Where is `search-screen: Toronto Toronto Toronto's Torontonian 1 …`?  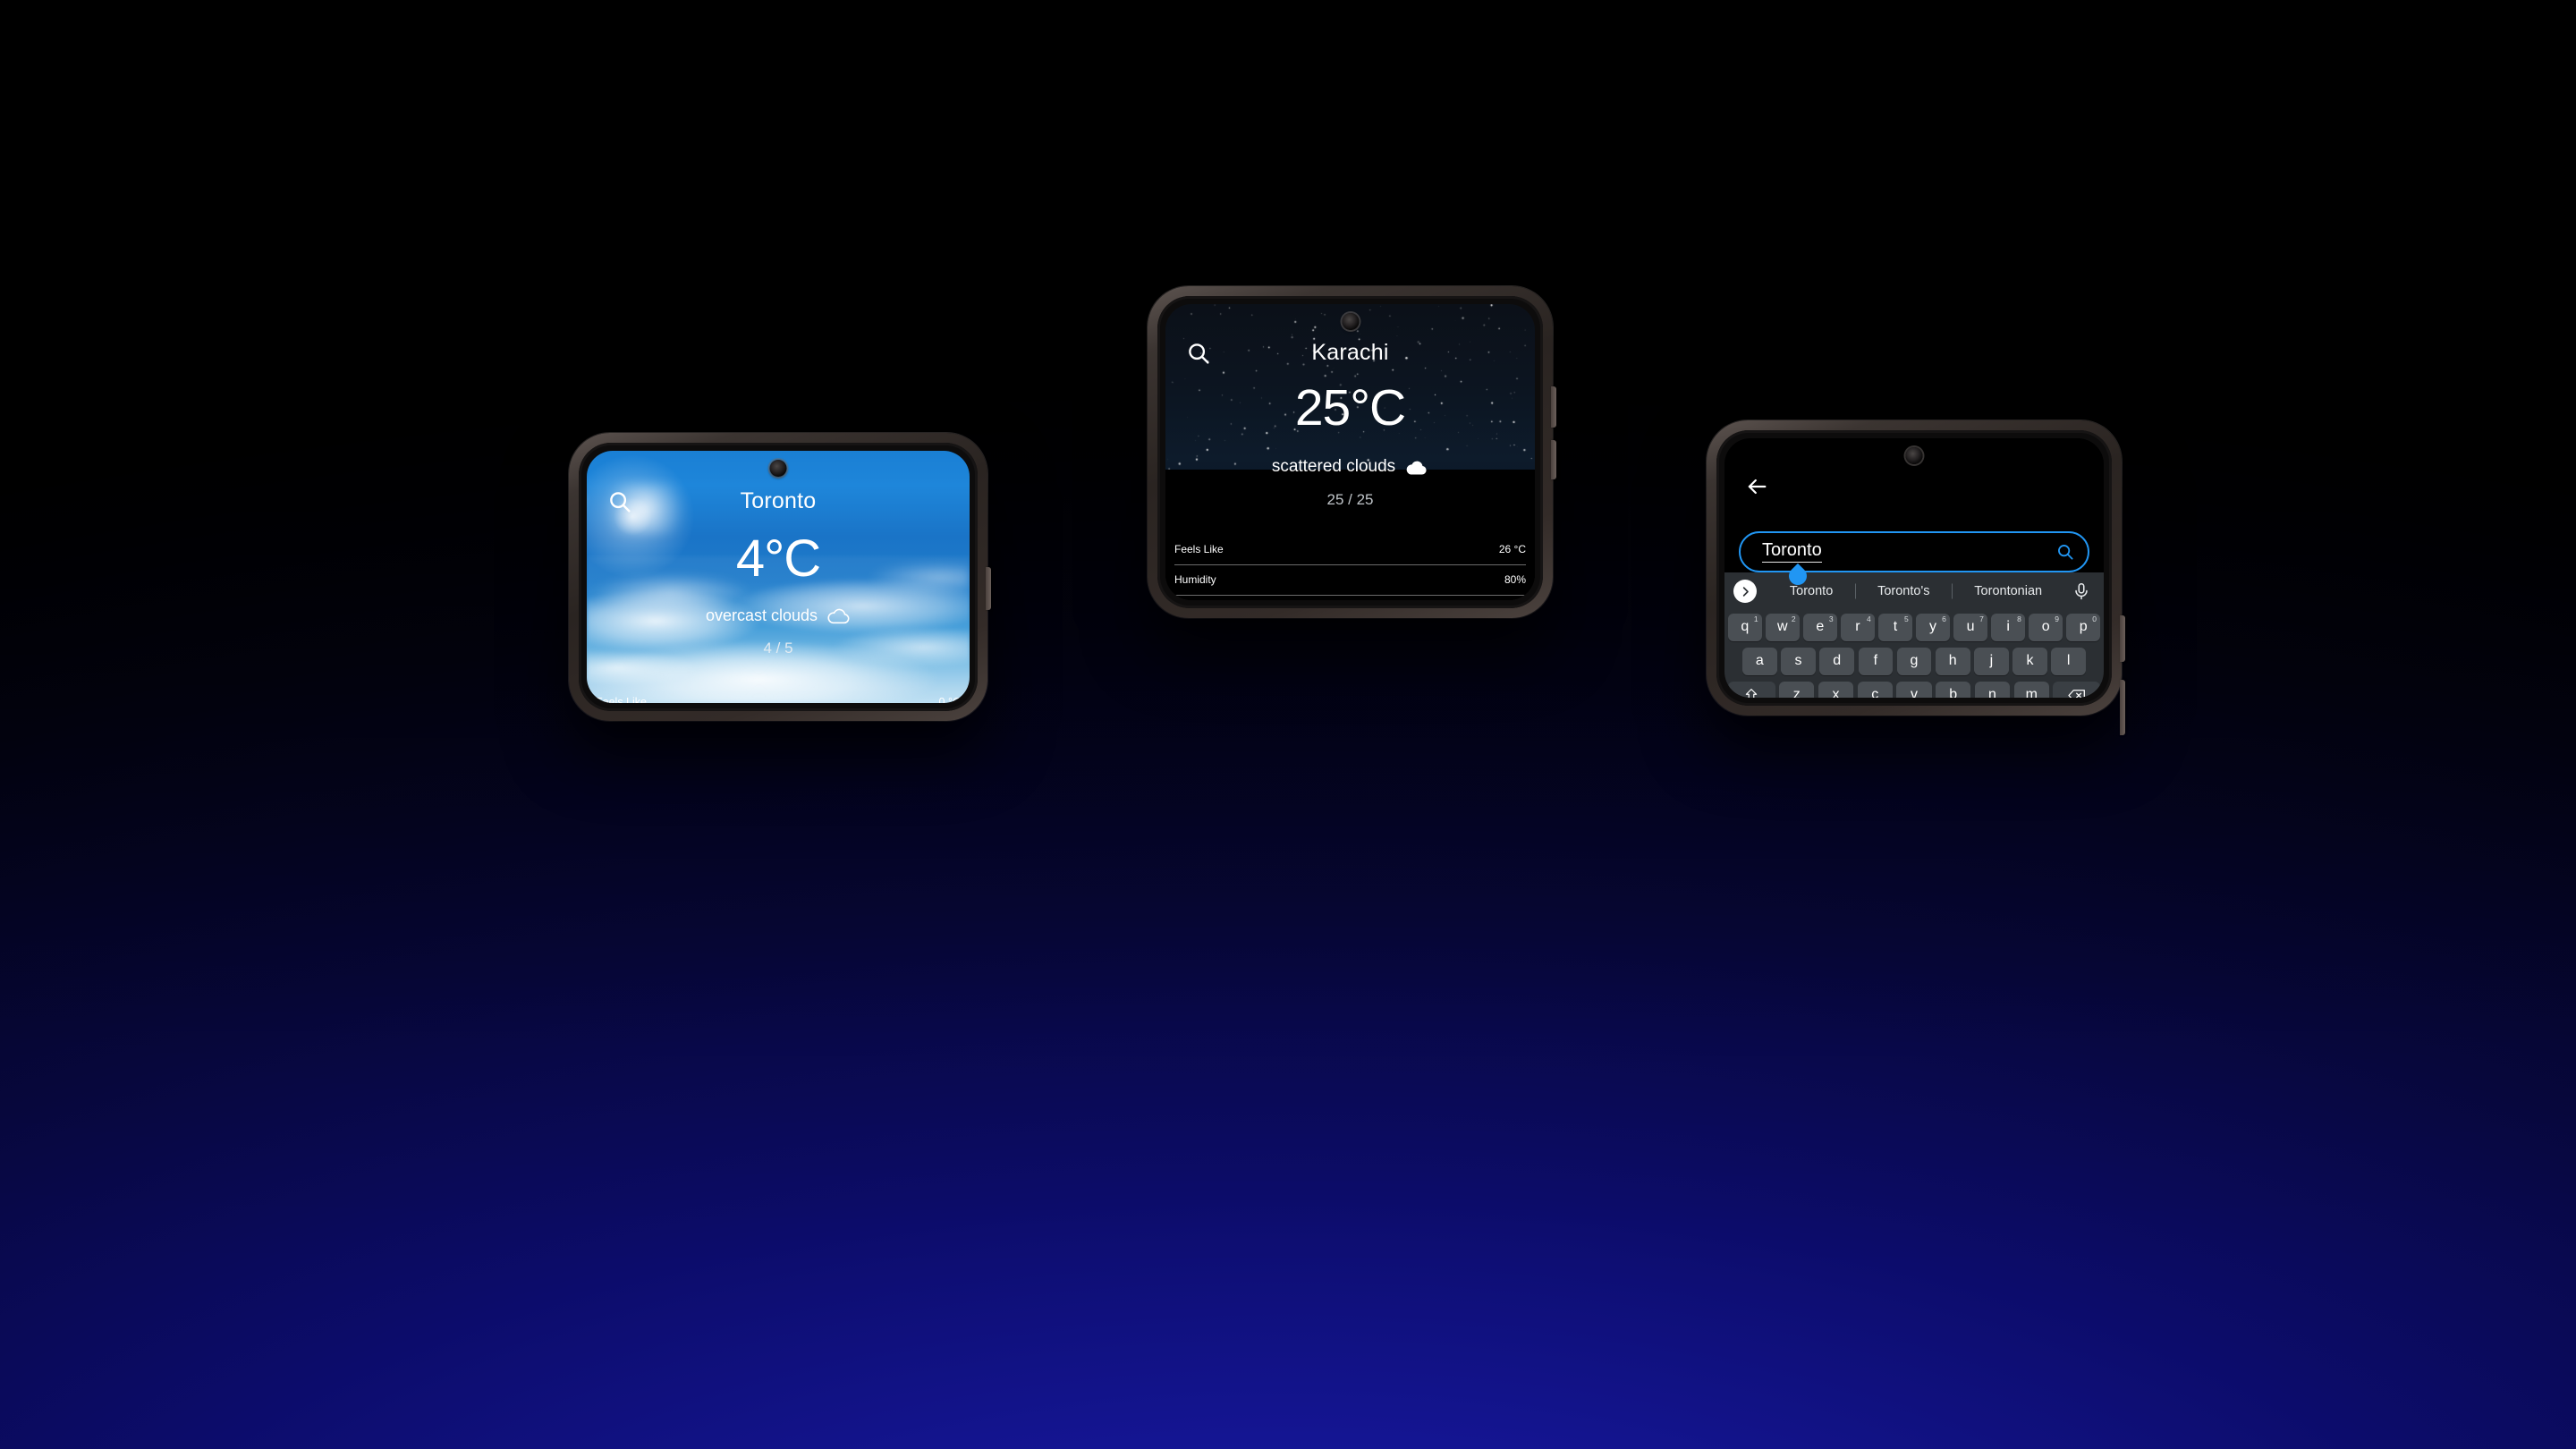
search-screen: Toronto Toronto Toronto's Torontonian 1 … is located at coordinates (1914, 568).